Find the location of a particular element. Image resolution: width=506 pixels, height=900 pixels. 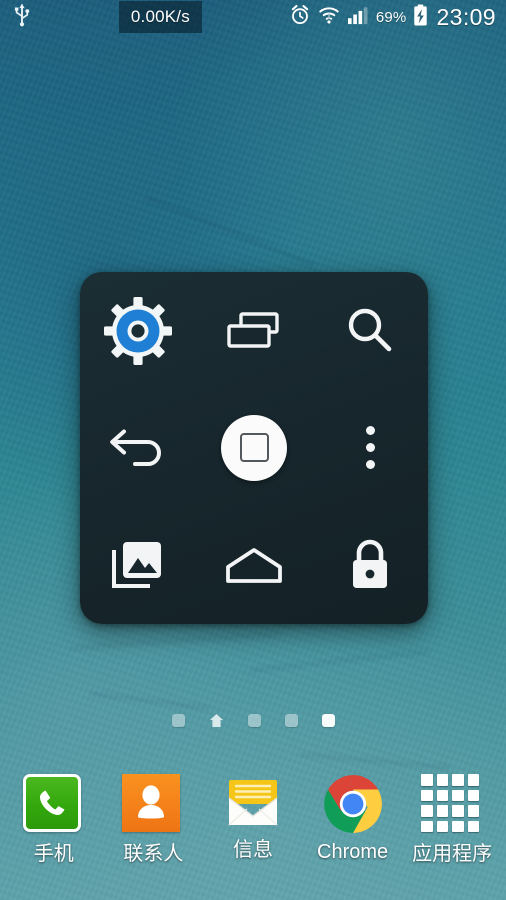

status-bar-center: 0.00K/s is located at coordinates (160, 17).